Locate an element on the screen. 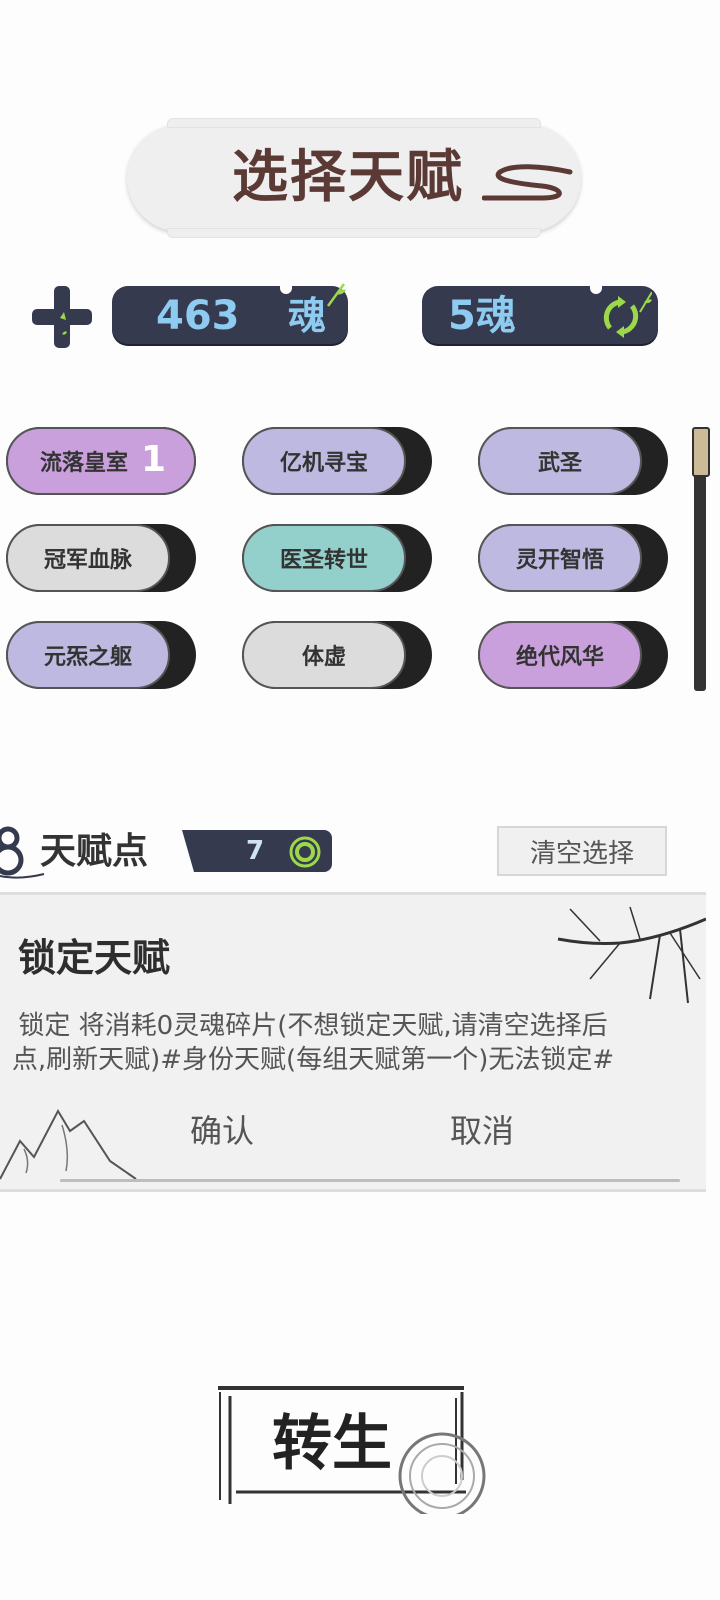 The image size is (720, 1600). page-title: 选择天赋 is located at coordinates (348, 177).